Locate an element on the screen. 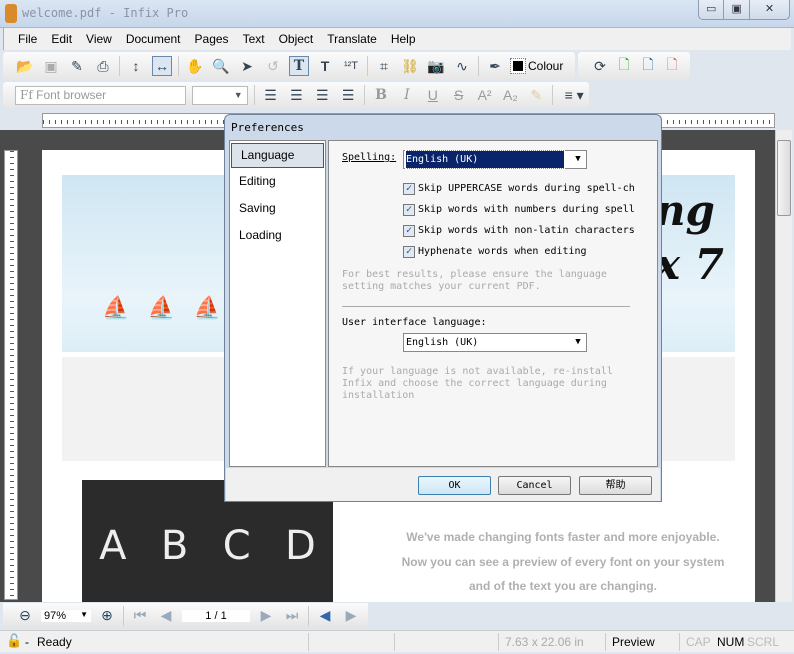 This screenshot has width=794, height=654. checkbox-label: Skip words with non-latin characters is located at coordinates (526, 230).